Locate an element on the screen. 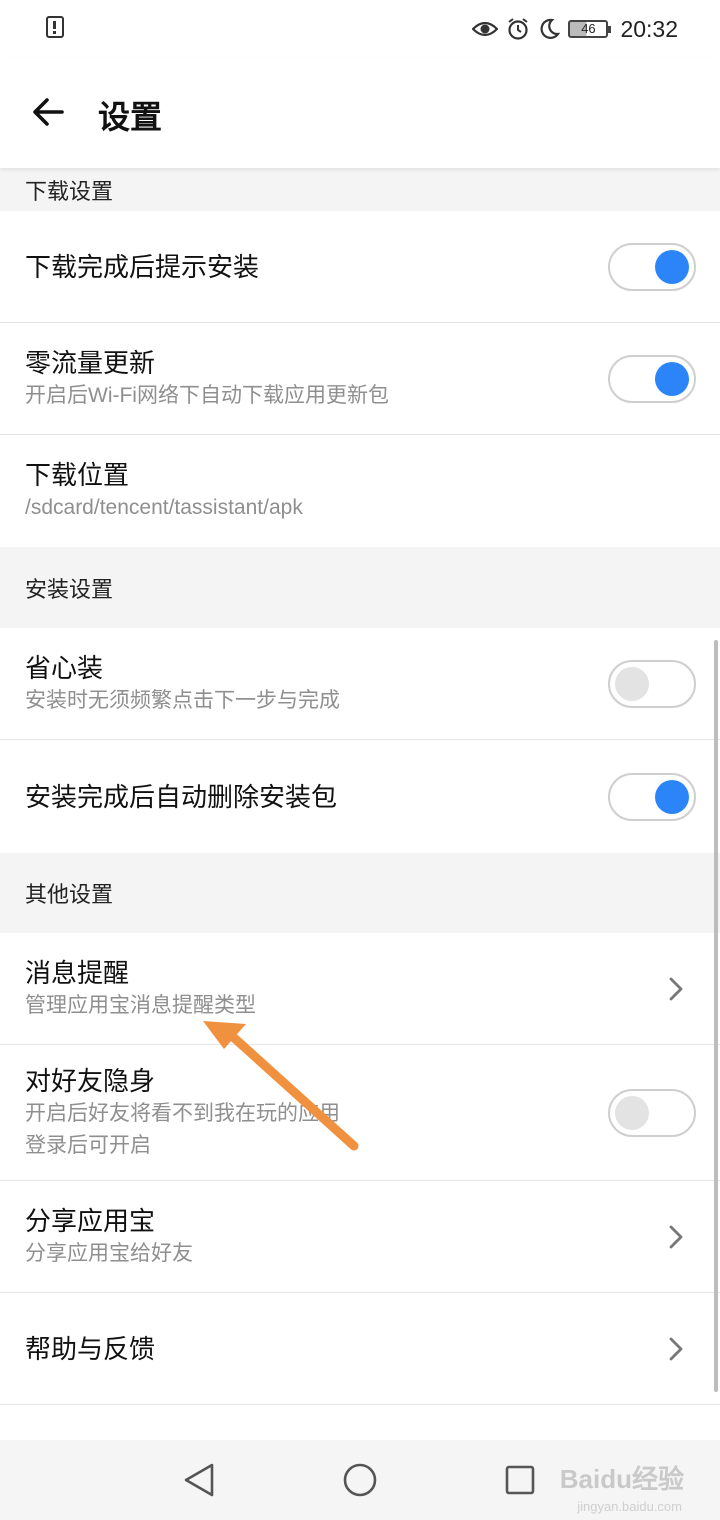 The width and height of the screenshot is (720, 1520). battery-icon: 46 is located at coordinates (590, 29).